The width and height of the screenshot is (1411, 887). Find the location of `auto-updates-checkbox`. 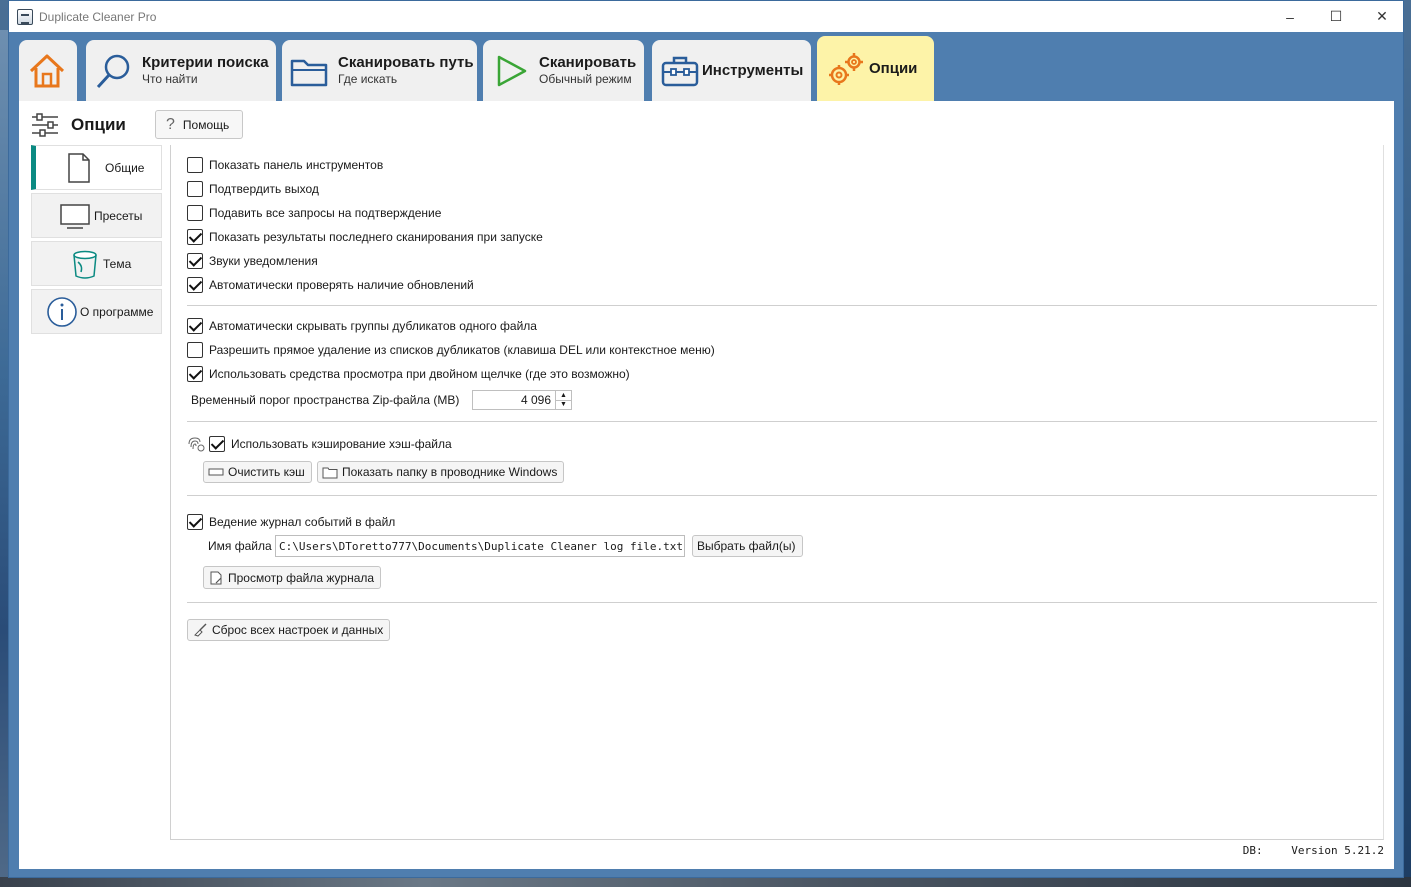

auto-updates-checkbox is located at coordinates (195, 285).